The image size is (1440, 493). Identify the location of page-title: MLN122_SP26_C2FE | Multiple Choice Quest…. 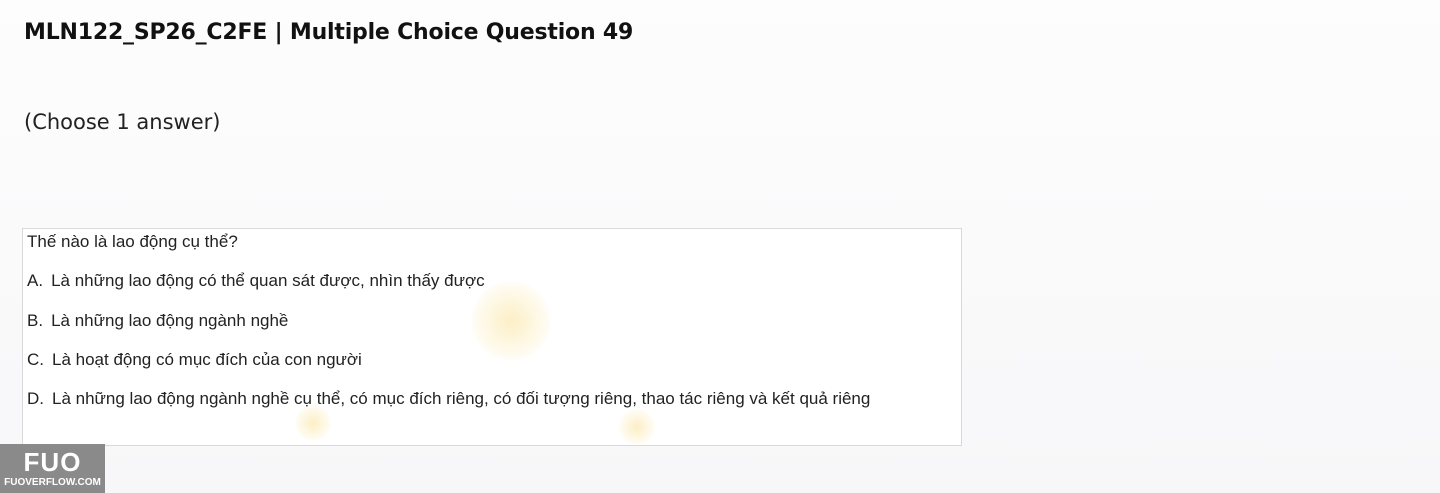
(329, 32).